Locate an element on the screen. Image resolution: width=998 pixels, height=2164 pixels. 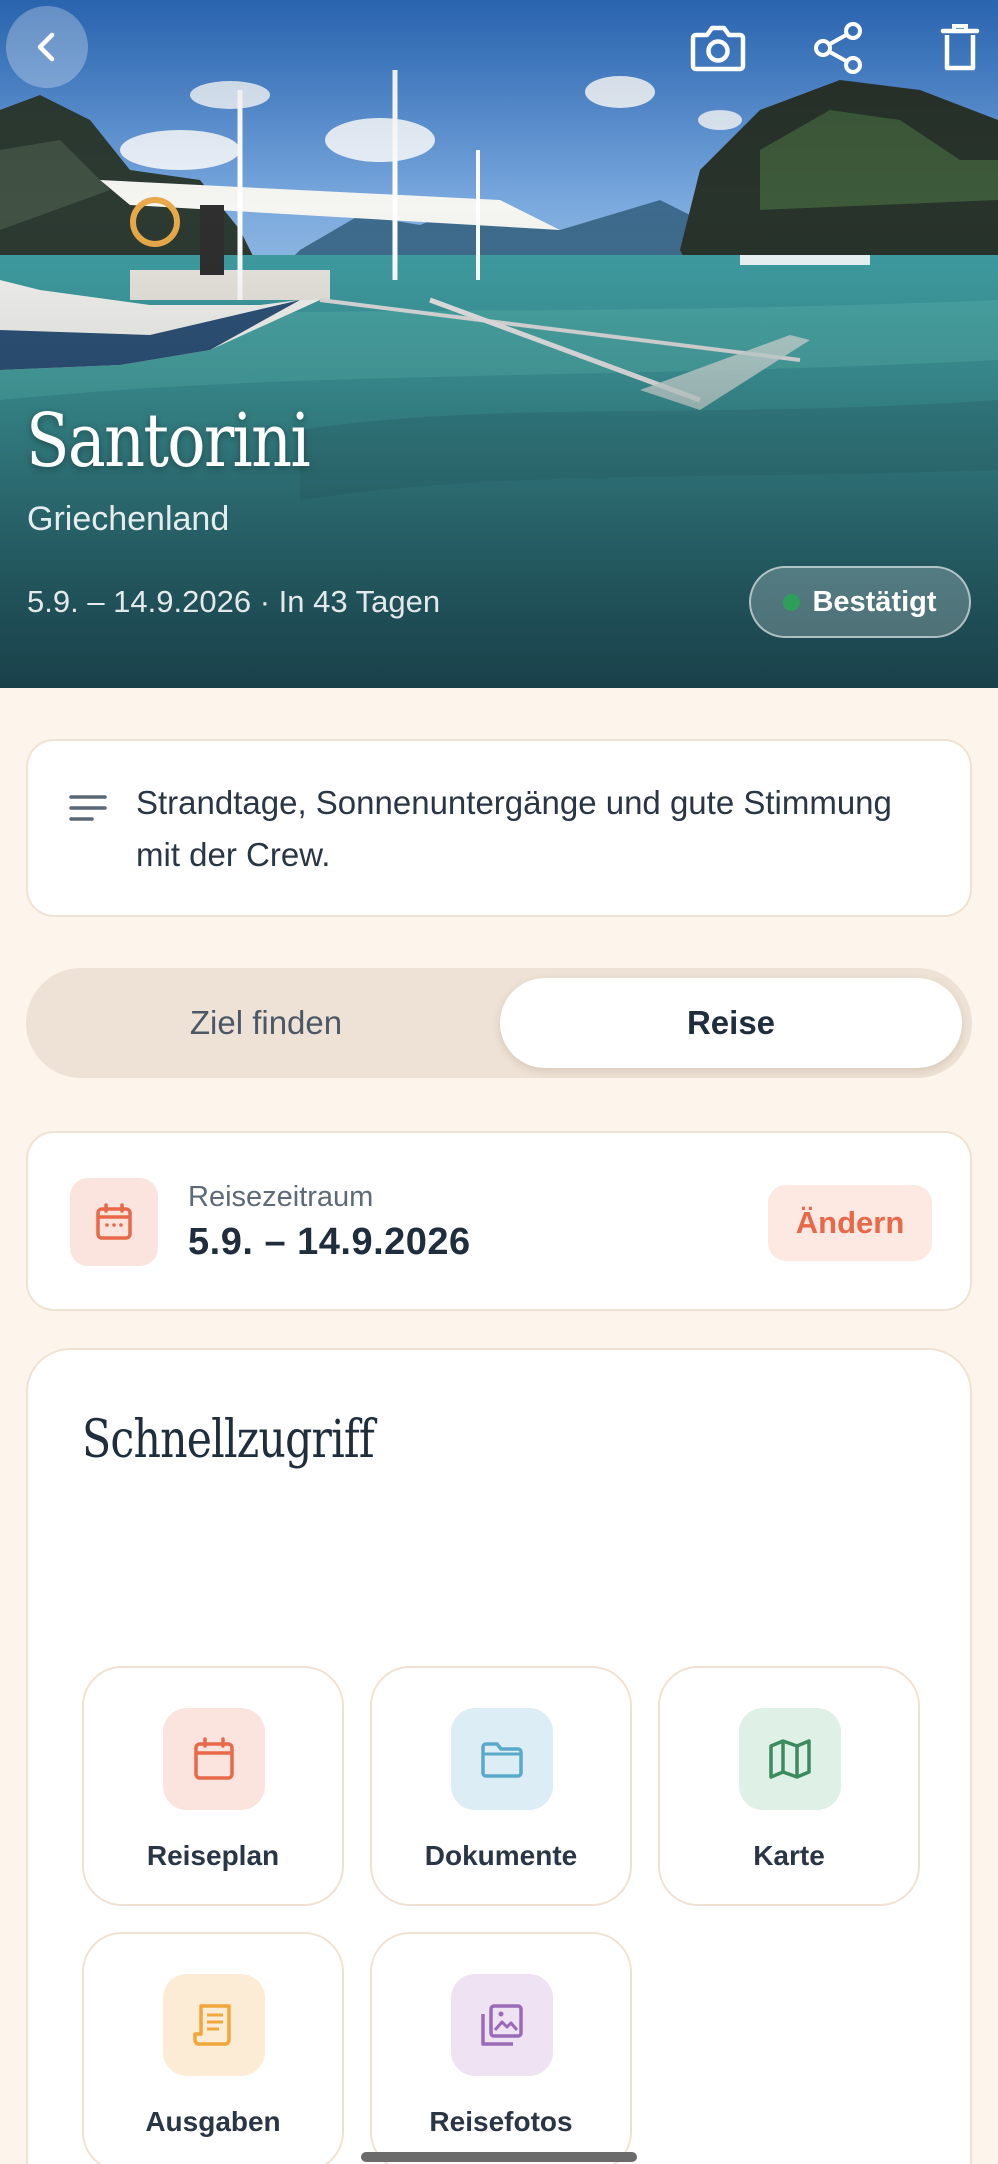
change-period-button: Ändern is located at coordinates (850, 1223).